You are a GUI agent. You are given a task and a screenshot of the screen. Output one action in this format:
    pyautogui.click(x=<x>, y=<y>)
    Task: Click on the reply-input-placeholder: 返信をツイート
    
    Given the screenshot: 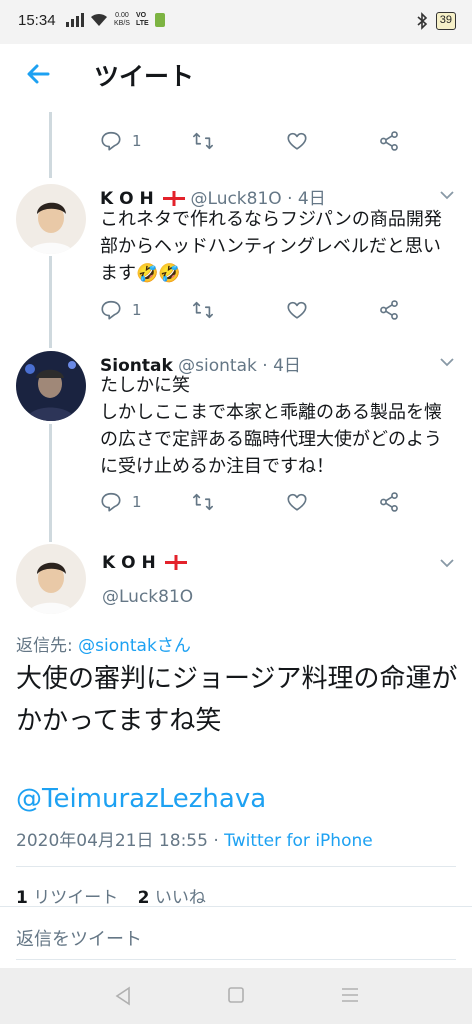 What is the action you would take?
    pyautogui.click(x=79, y=938)
    